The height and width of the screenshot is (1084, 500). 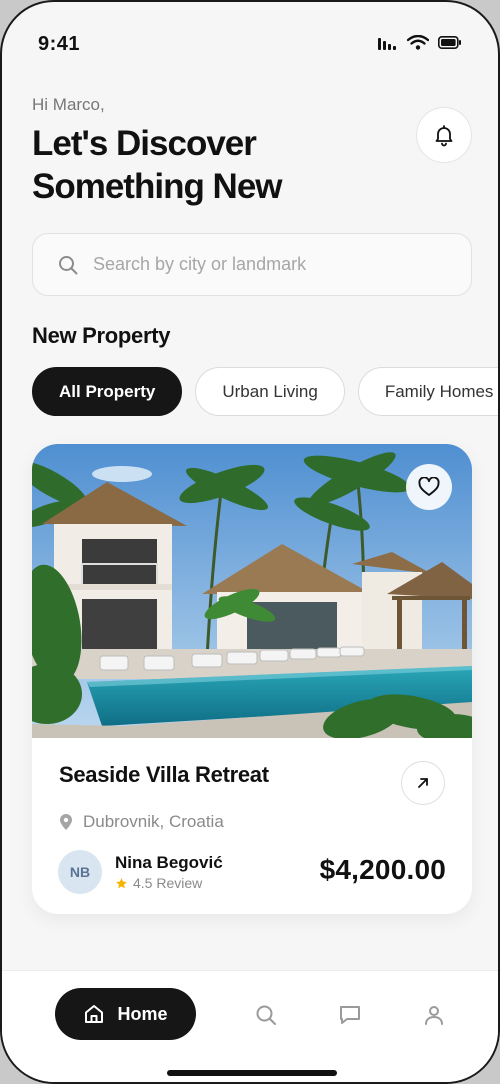 I want to click on page-title: Let's Discover Something New, so click(x=157, y=165).